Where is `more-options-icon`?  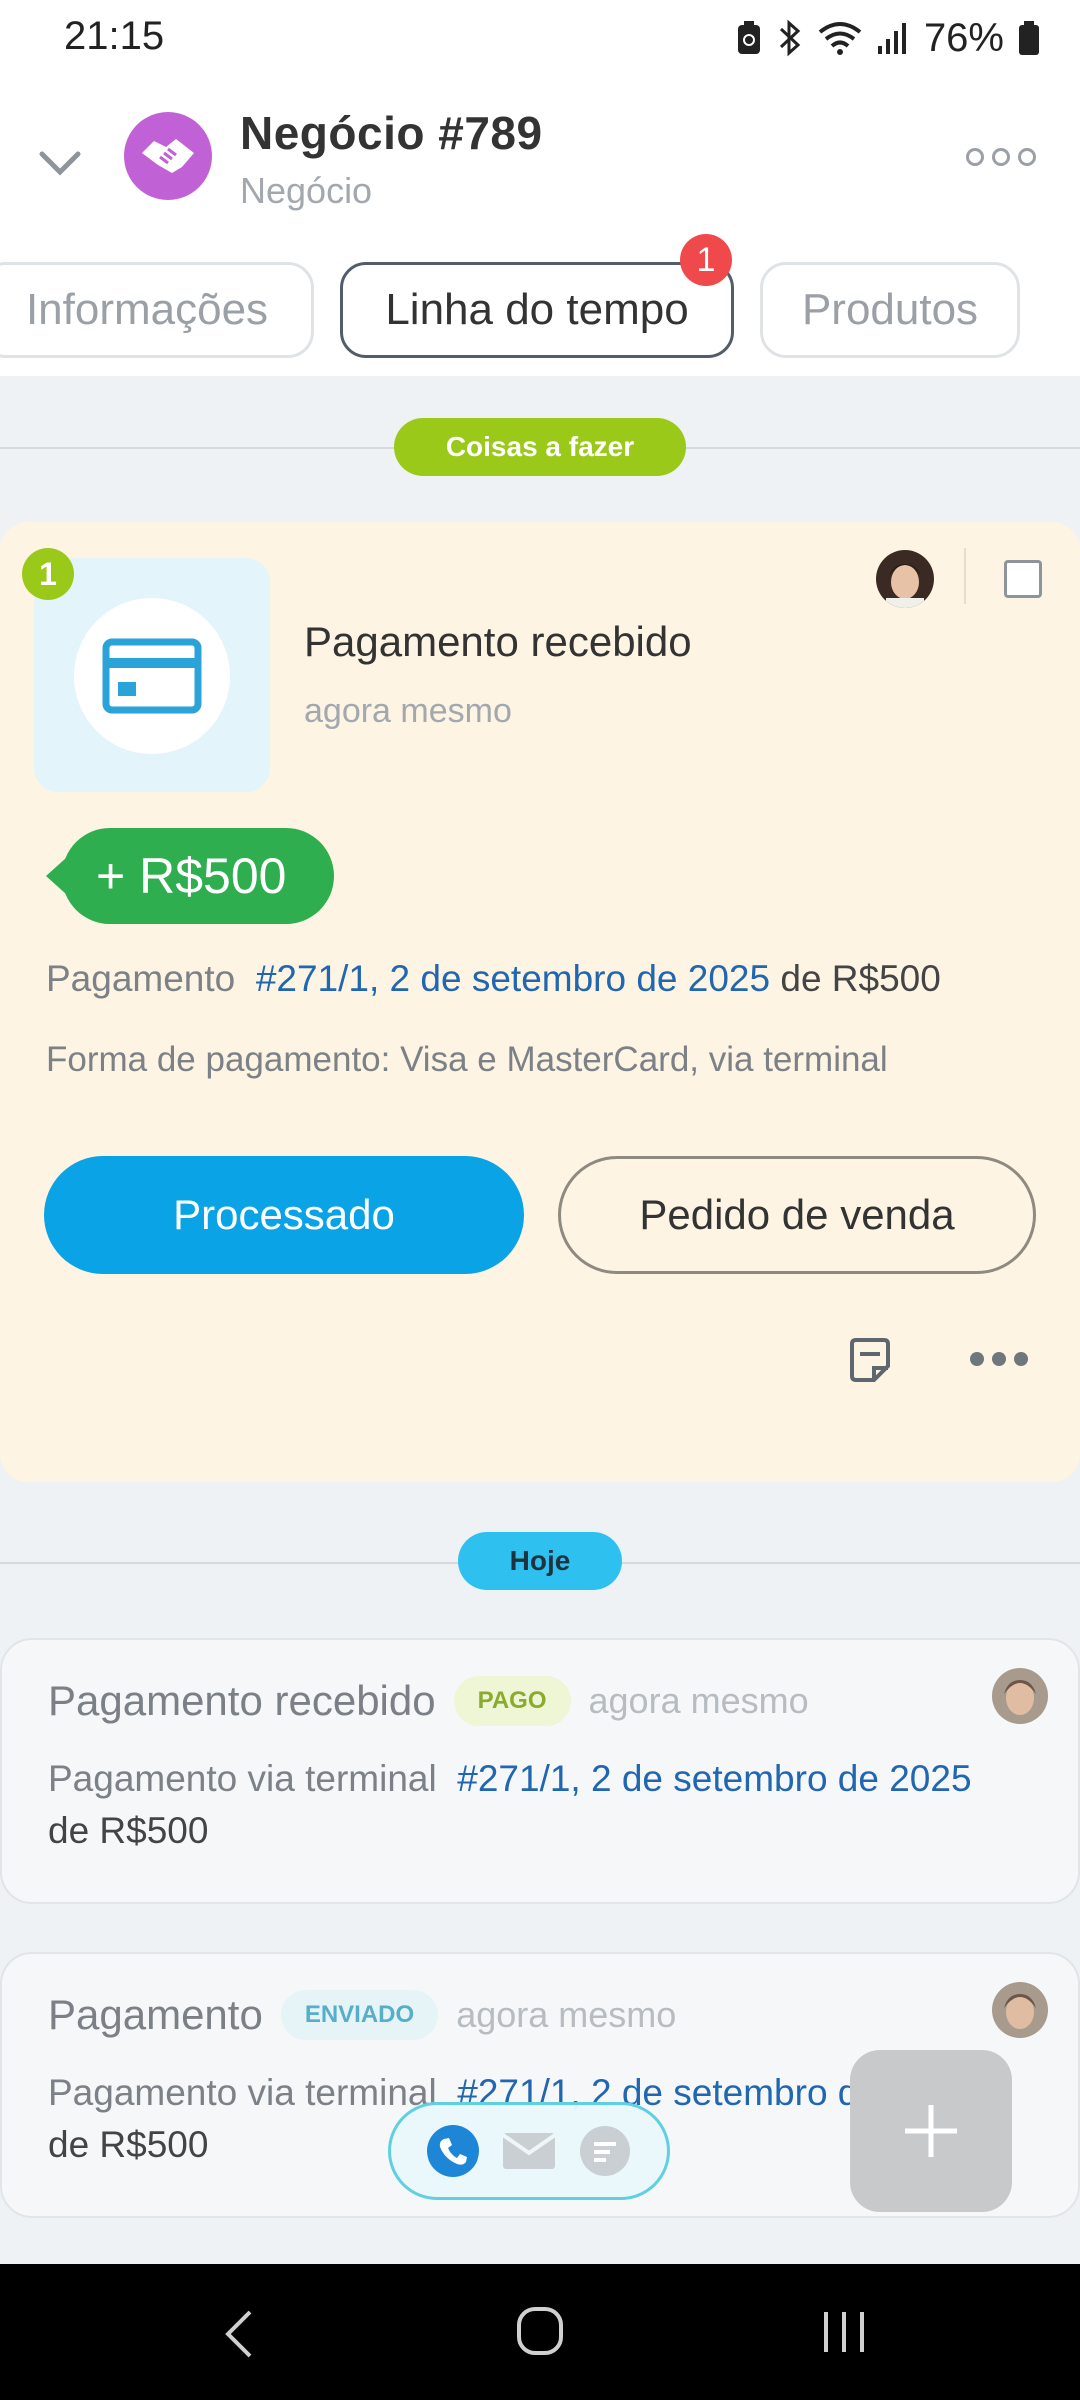
more-options-icon is located at coordinates (1001, 157).